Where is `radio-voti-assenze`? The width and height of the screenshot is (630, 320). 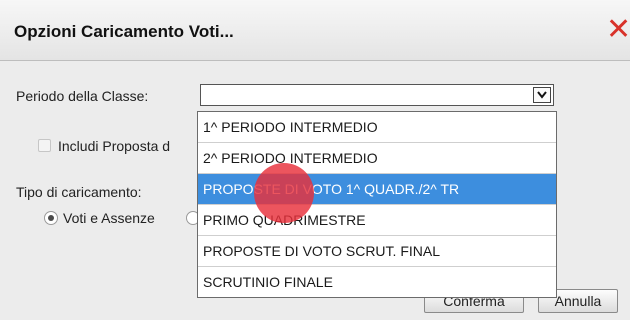
radio-voti-assenze is located at coordinates (51, 218).